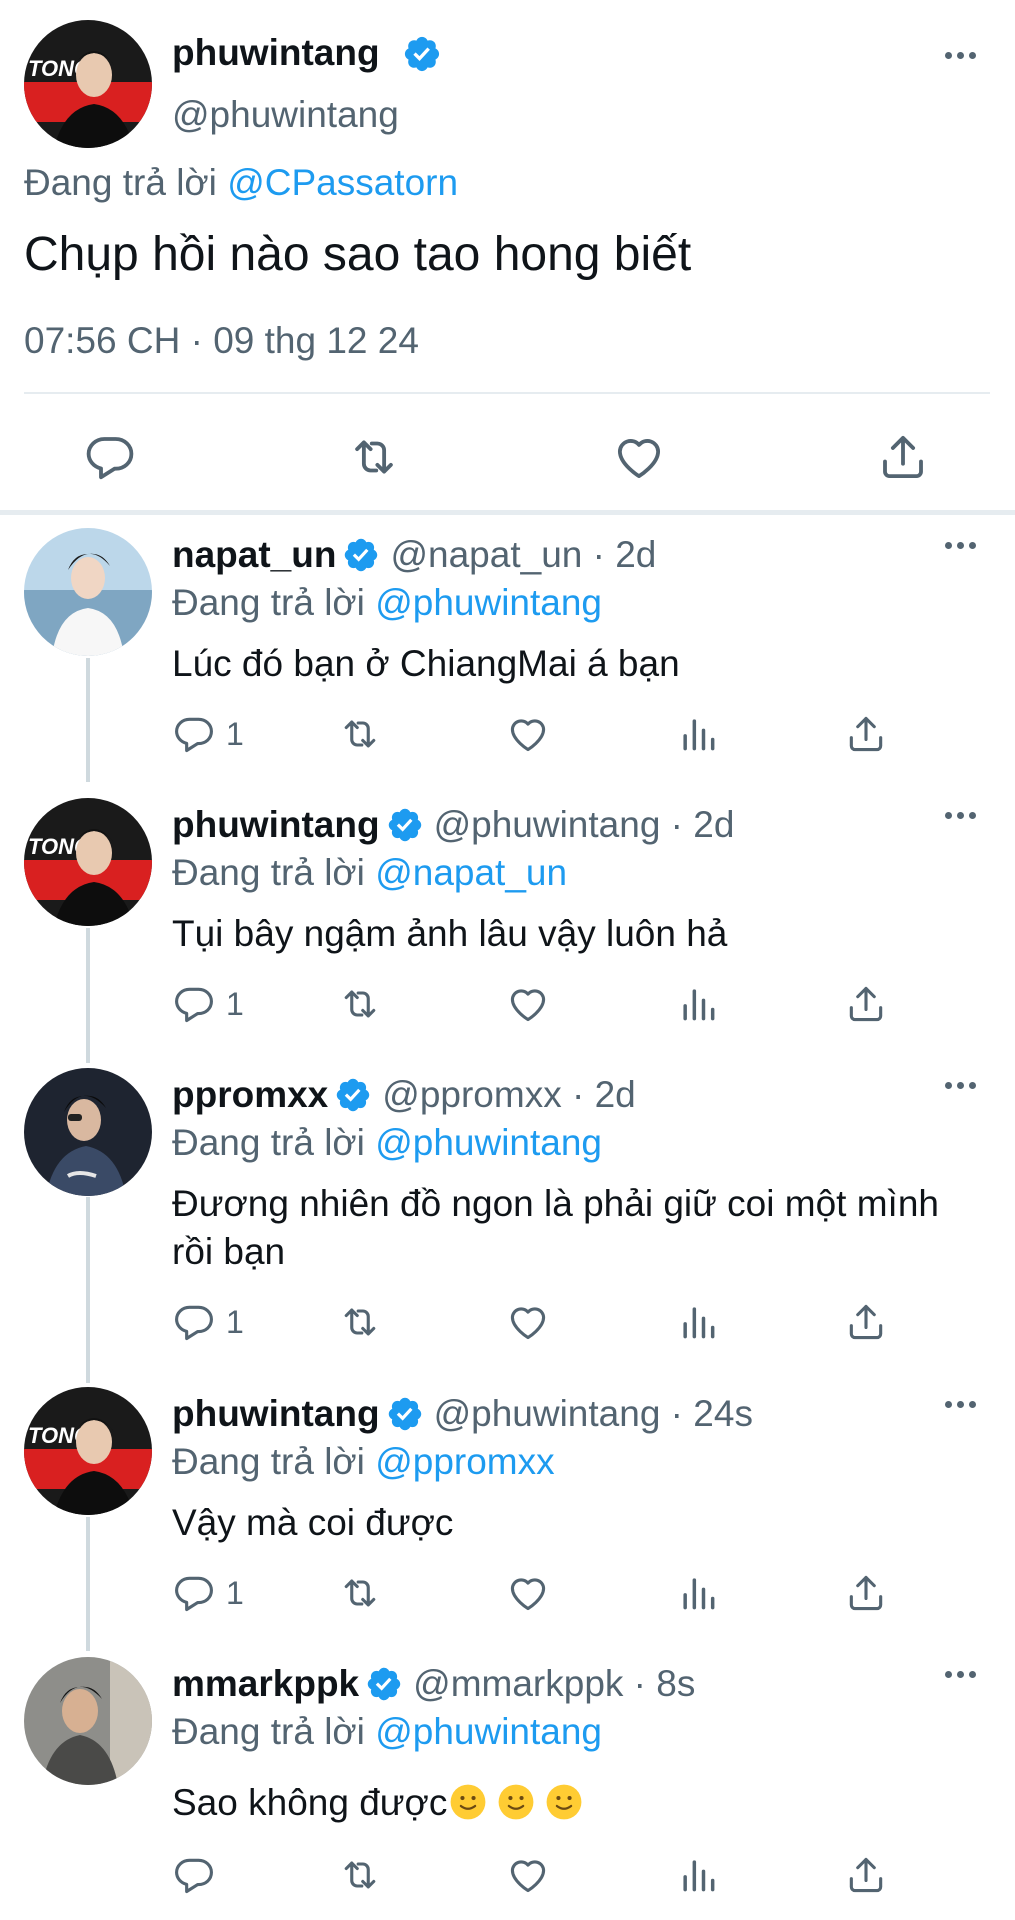 The width and height of the screenshot is (1015, 1920). I want to click on replying-to-link: @napat_un, so click(471, 872).